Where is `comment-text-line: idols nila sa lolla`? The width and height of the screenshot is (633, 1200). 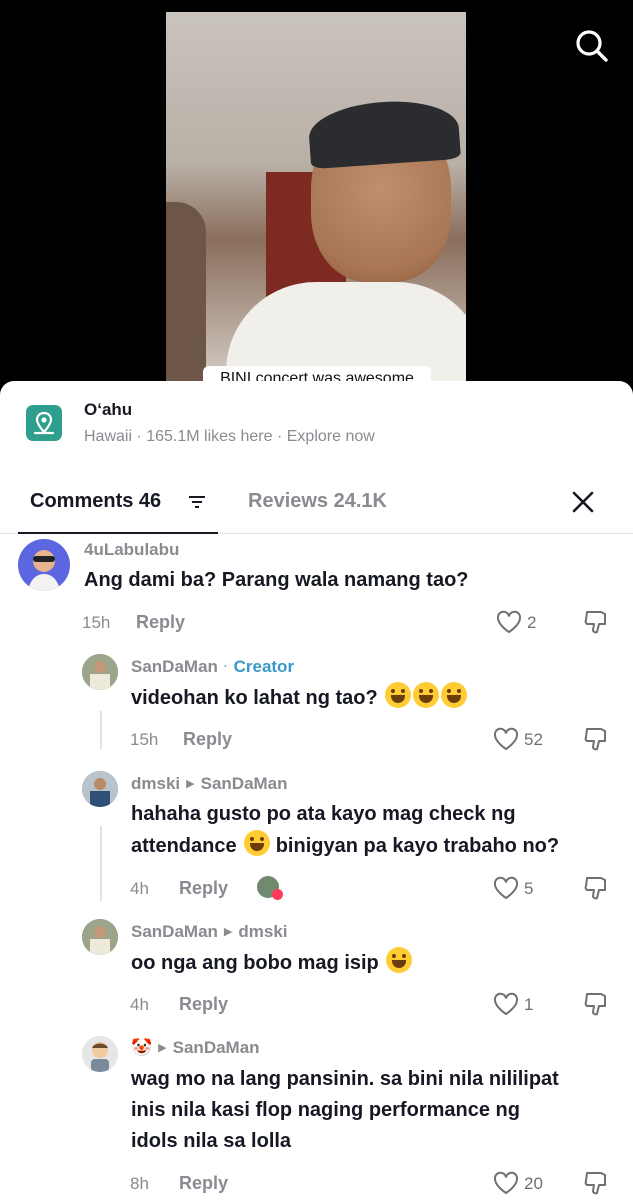 comment-text-line: idols nila sa lolla is located at coordinates (211, 1141).